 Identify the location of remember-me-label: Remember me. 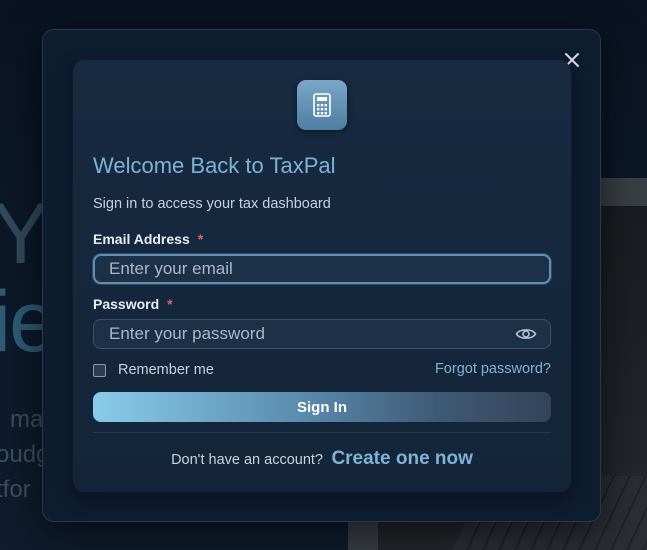
(166, 370).